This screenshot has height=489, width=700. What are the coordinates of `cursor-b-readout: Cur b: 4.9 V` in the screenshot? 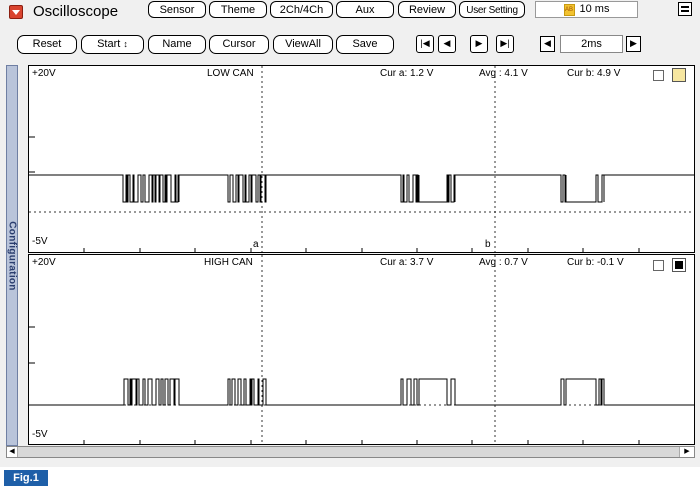 It's located at (594, 73).